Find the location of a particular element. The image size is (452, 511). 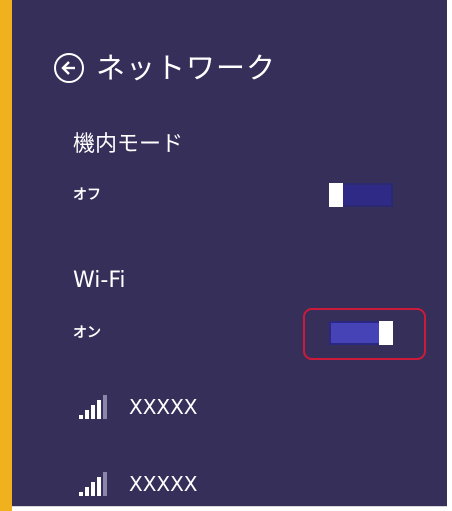

airplane-mode-label: 機内モード is located at coordinates (128, 144).